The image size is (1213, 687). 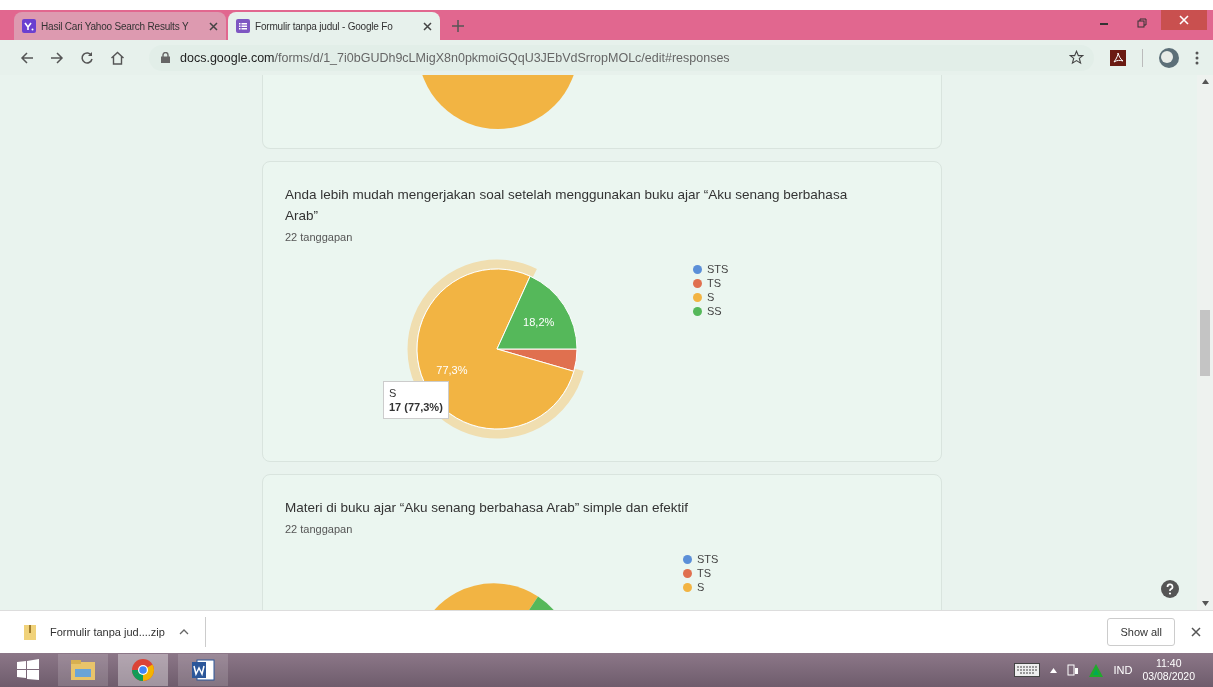 What do you see at coordinates (1205, 603) in the screenshot?
I see `scroll-down-icon` at bounding box center [1205, 603].